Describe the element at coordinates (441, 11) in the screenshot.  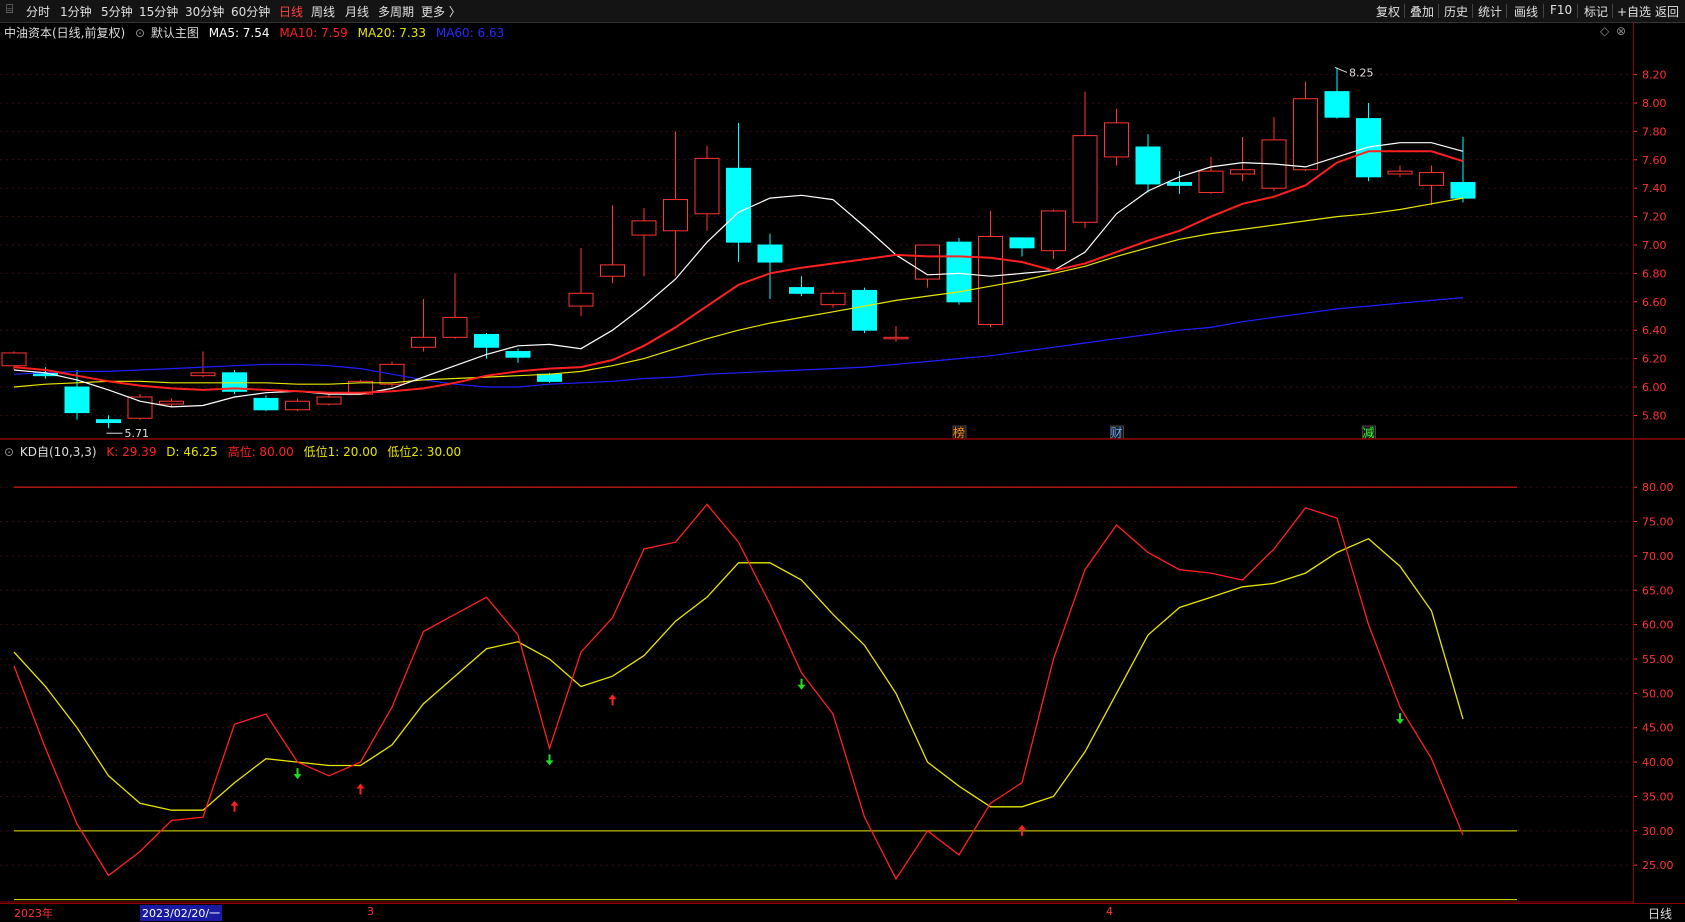
I see `tab-more: 更多 〉` at that location.